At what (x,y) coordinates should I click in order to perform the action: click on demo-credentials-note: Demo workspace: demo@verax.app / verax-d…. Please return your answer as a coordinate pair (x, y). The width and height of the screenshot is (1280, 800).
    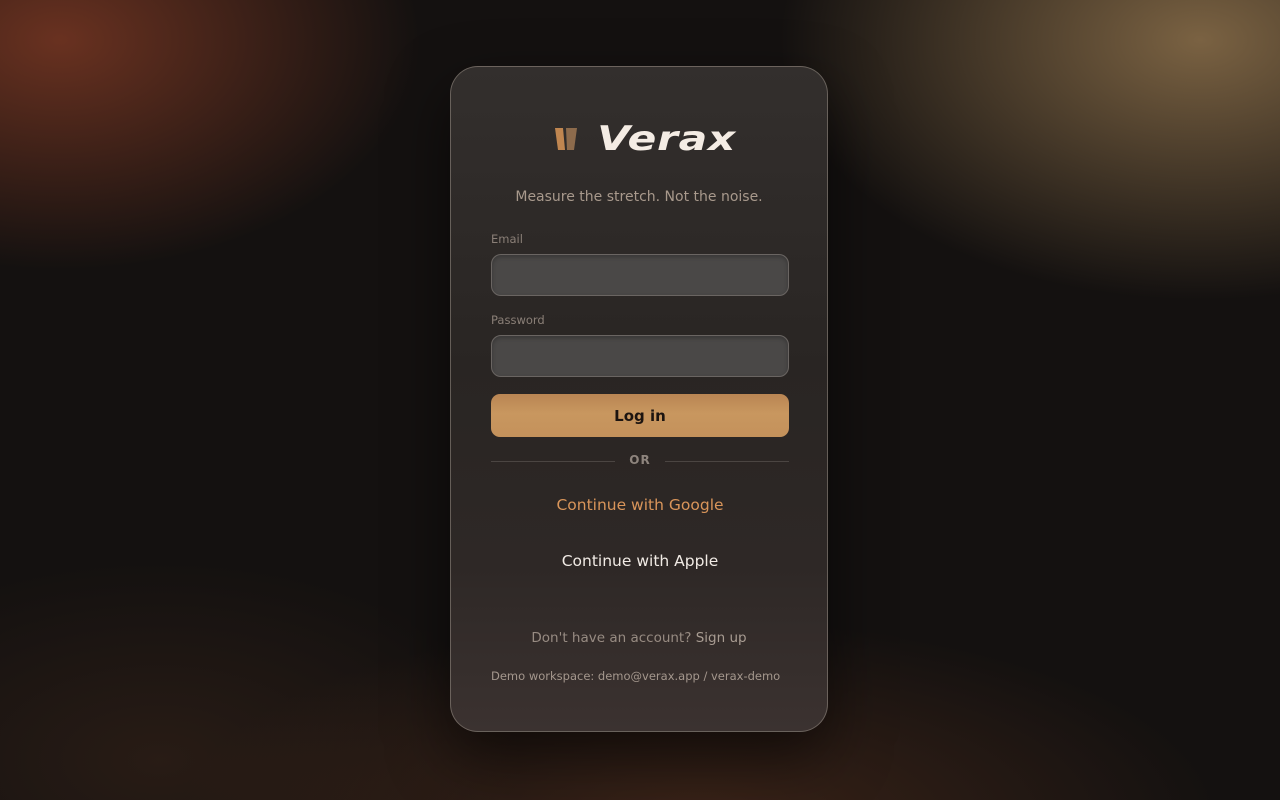
    Looking at the image, I should click on (636, 676).